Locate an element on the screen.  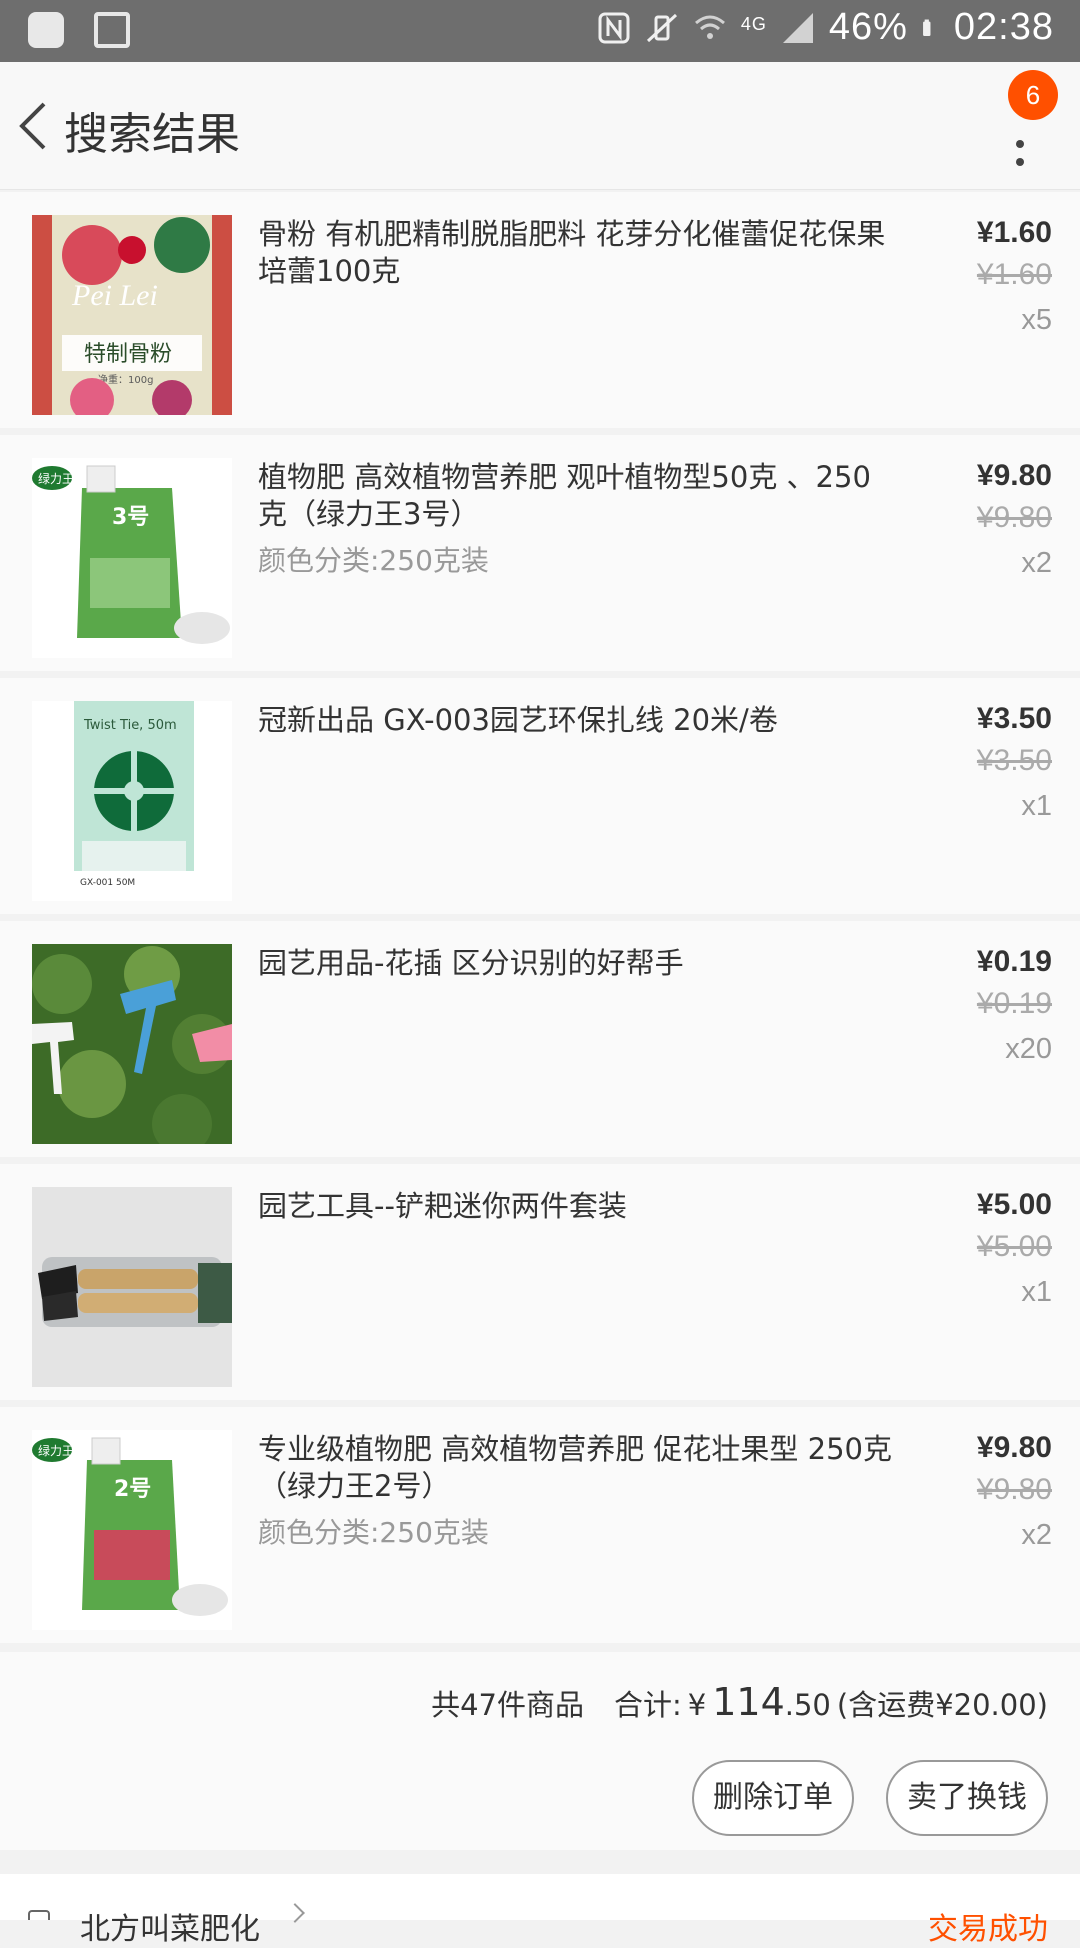
fertilizer-bag-image: Pei Lei 特制骨粉 净重：100g is located at coordinates (132, 315).